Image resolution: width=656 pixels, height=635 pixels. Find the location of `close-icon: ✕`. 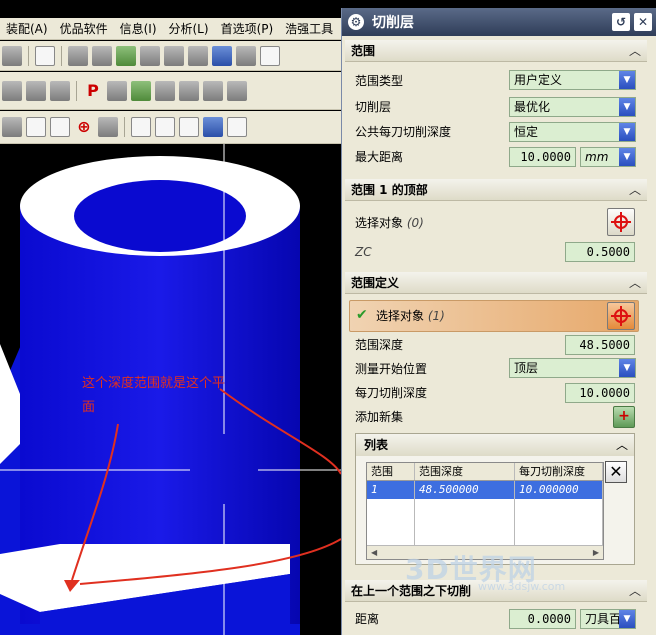

close-icon: ✕ is located at coordinates (643, 22).